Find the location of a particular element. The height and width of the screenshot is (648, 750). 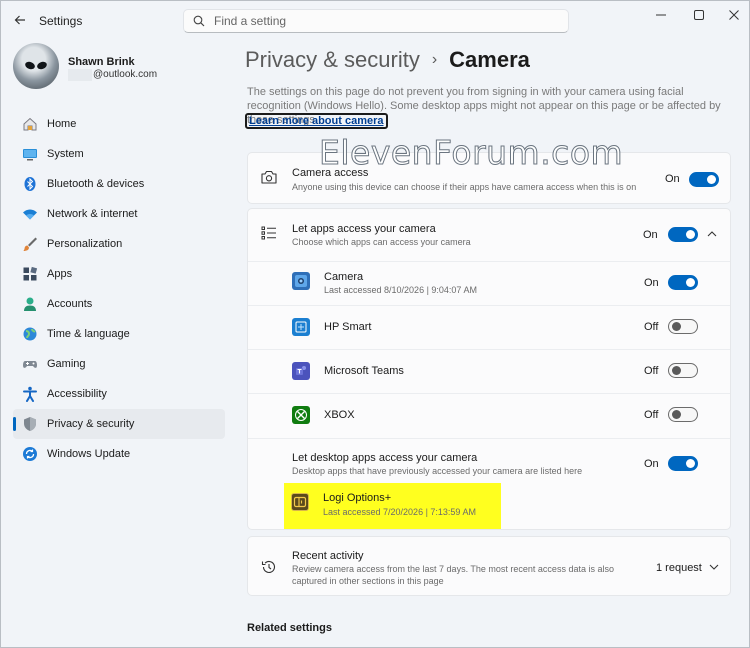

sidebar-item-label: Bluetooth & devices is located at coordinates (96, 184).